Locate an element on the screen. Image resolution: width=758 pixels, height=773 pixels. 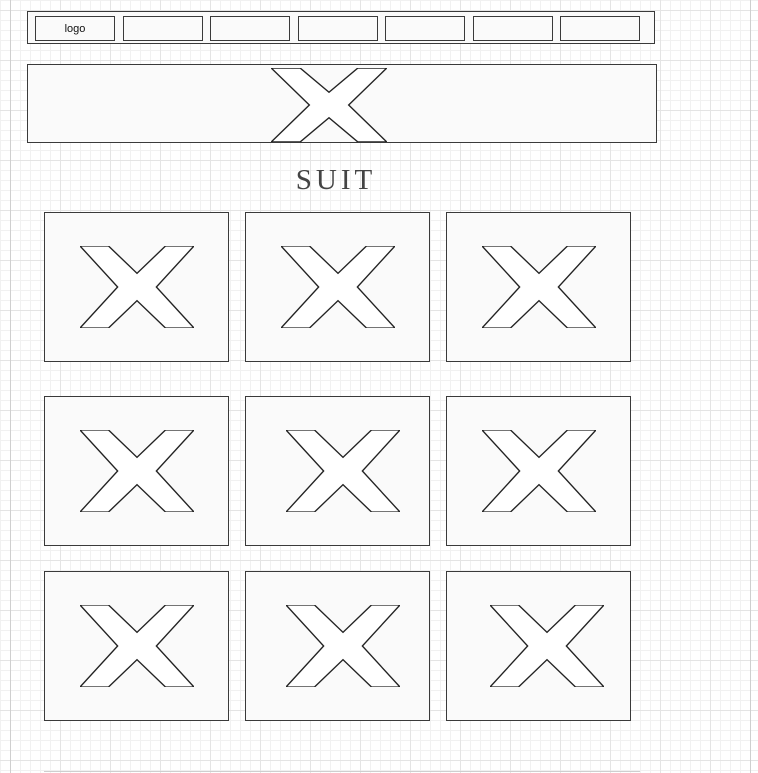
nav-bar: logo is located at coordinates (341, 27).